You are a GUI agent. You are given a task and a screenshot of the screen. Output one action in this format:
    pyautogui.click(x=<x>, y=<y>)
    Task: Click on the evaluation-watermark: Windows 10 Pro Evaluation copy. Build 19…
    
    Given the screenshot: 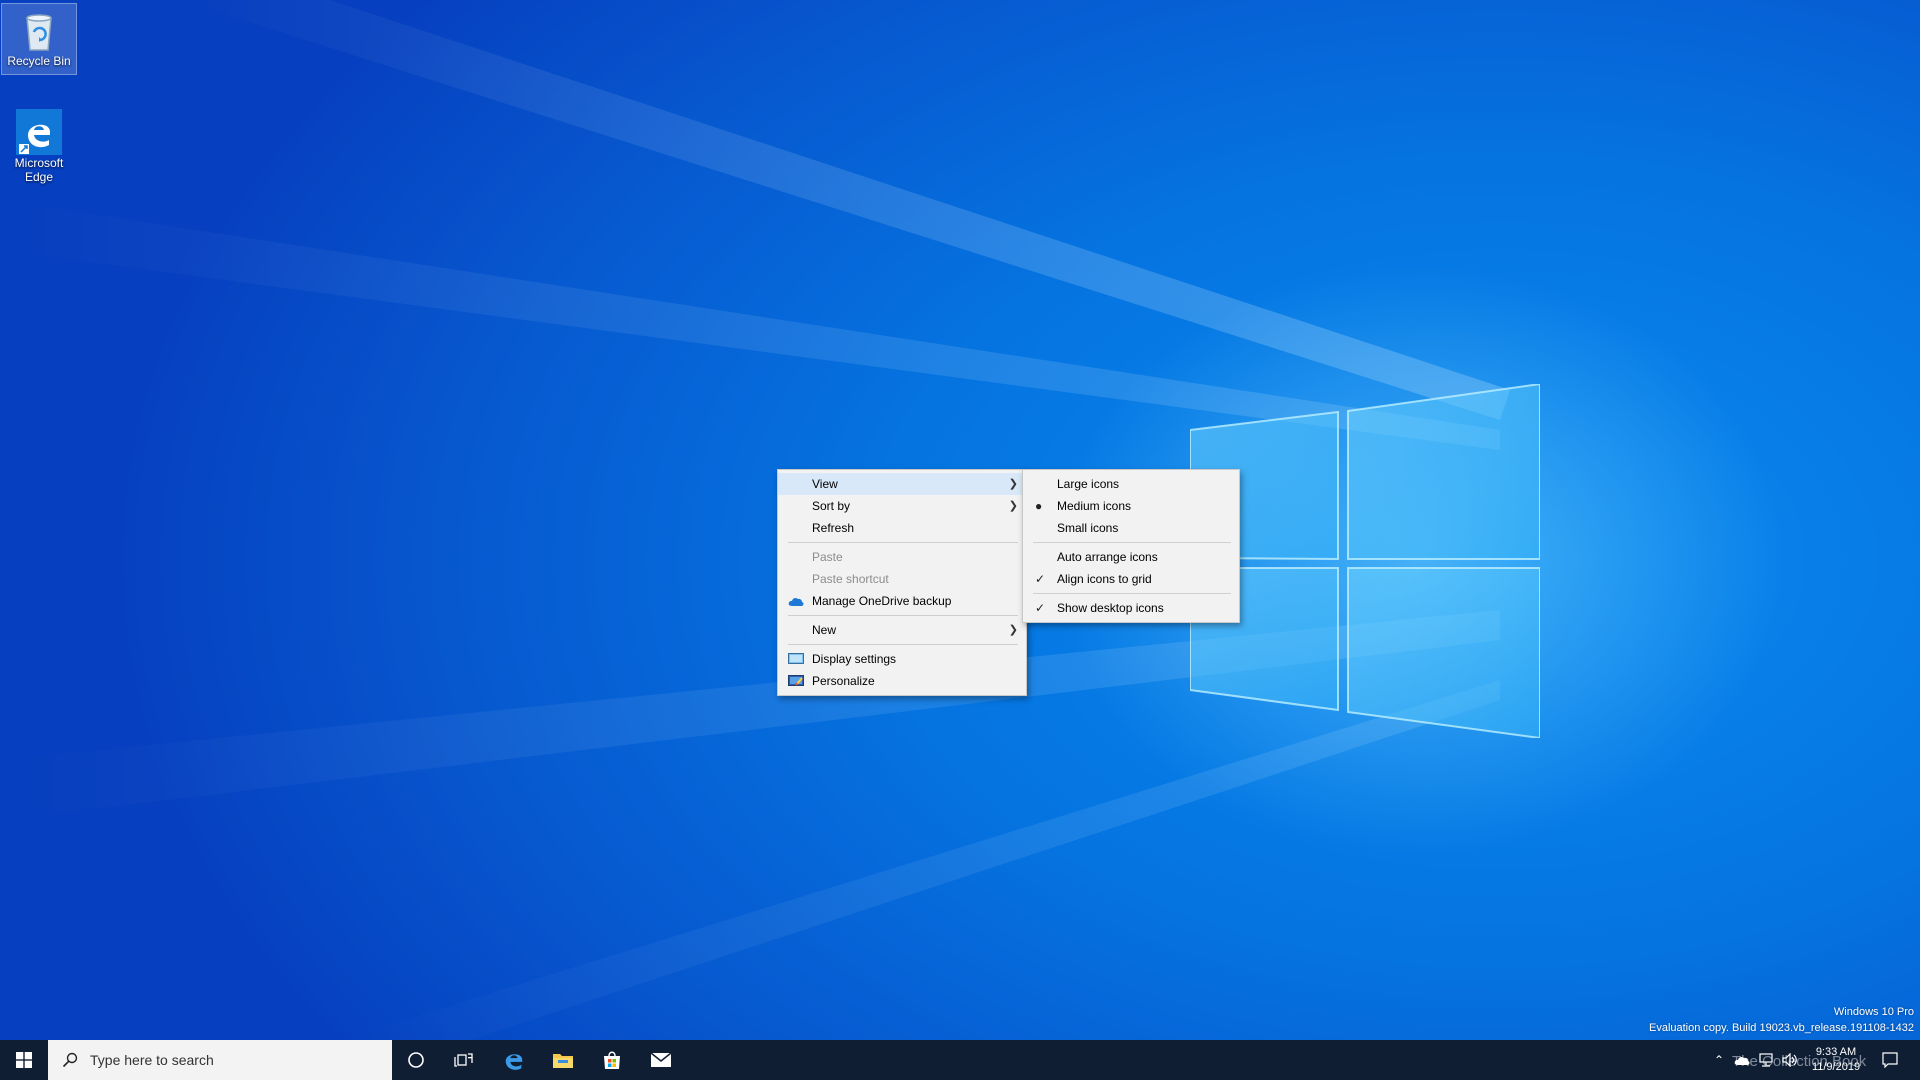 What is the action you would take?
    pyautogui.click(x=1781, y=1020)
    